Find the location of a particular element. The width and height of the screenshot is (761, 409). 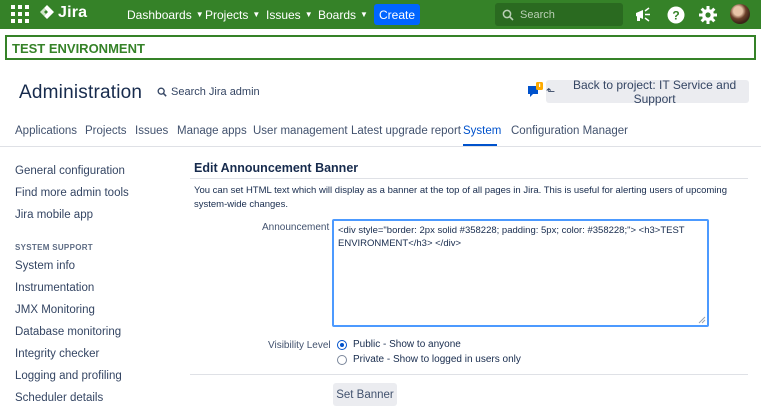

settings-icon is located at coordinates (708, 15).